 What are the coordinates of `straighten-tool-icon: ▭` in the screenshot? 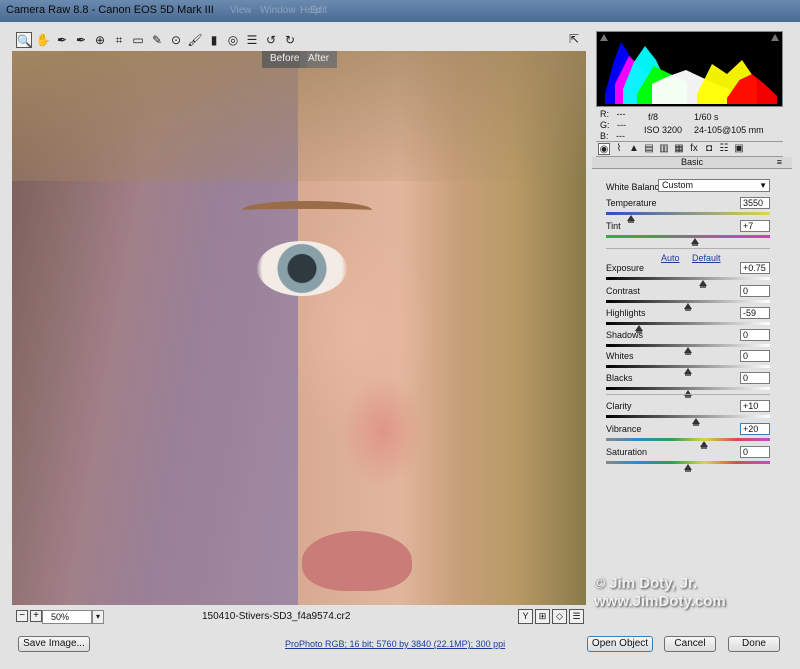 It's located at (138, 40).